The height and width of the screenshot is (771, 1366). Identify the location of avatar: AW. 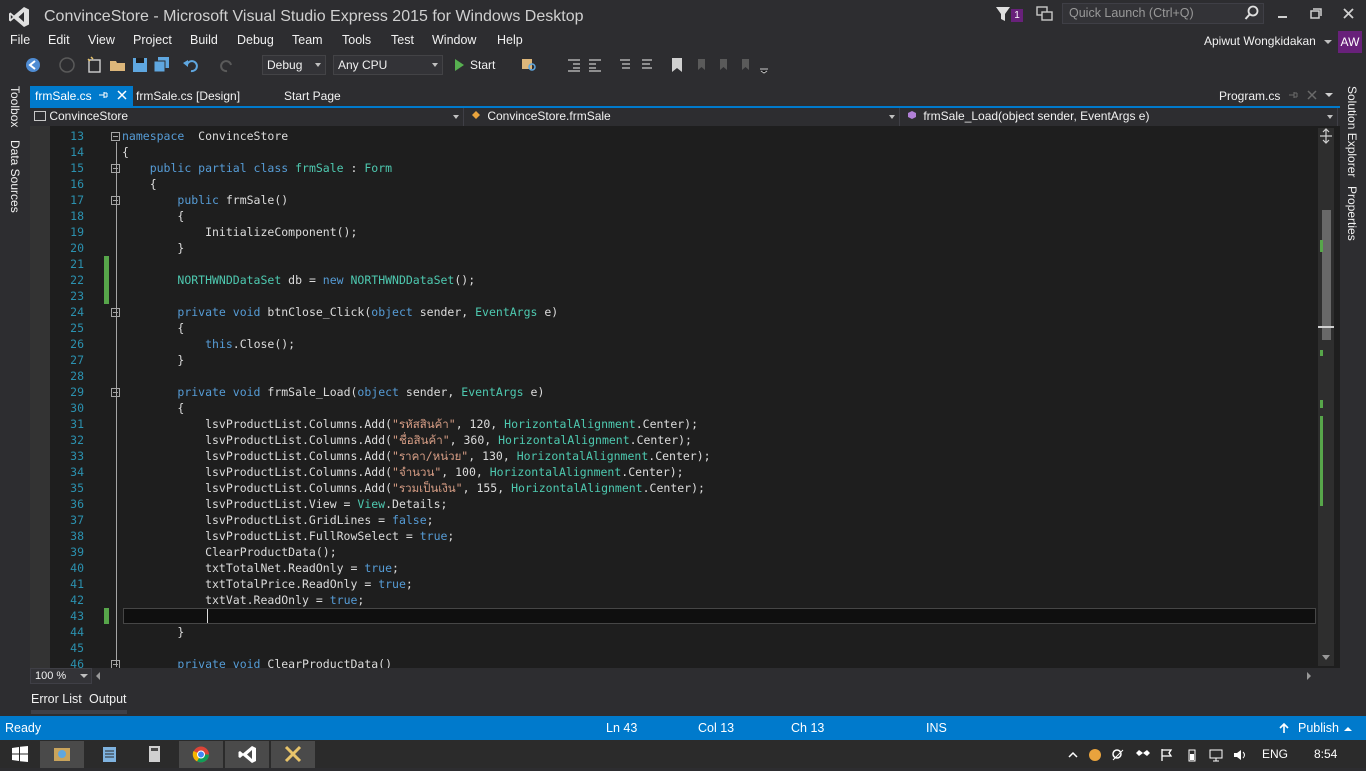
(1350, 42).